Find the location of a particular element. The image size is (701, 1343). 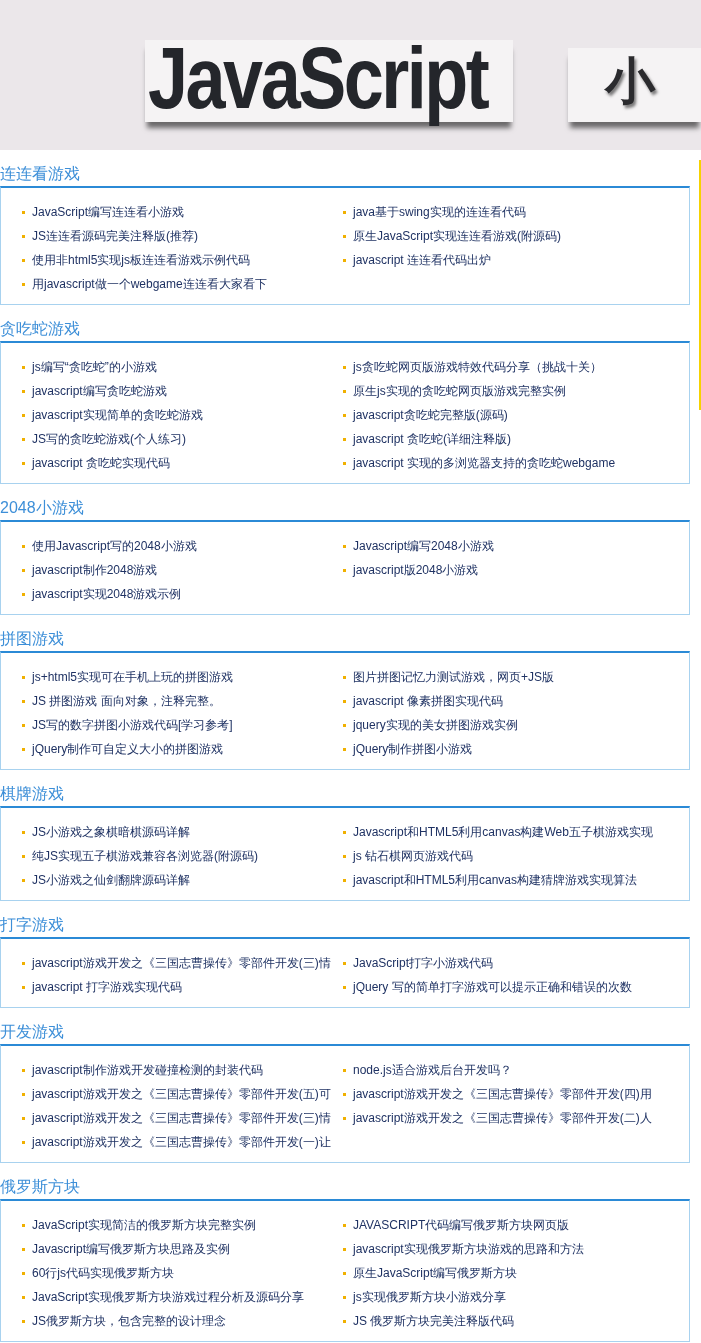

article-link: JS小游戏之象棋暗棋源码详解 is located at coordinates (111, 832).